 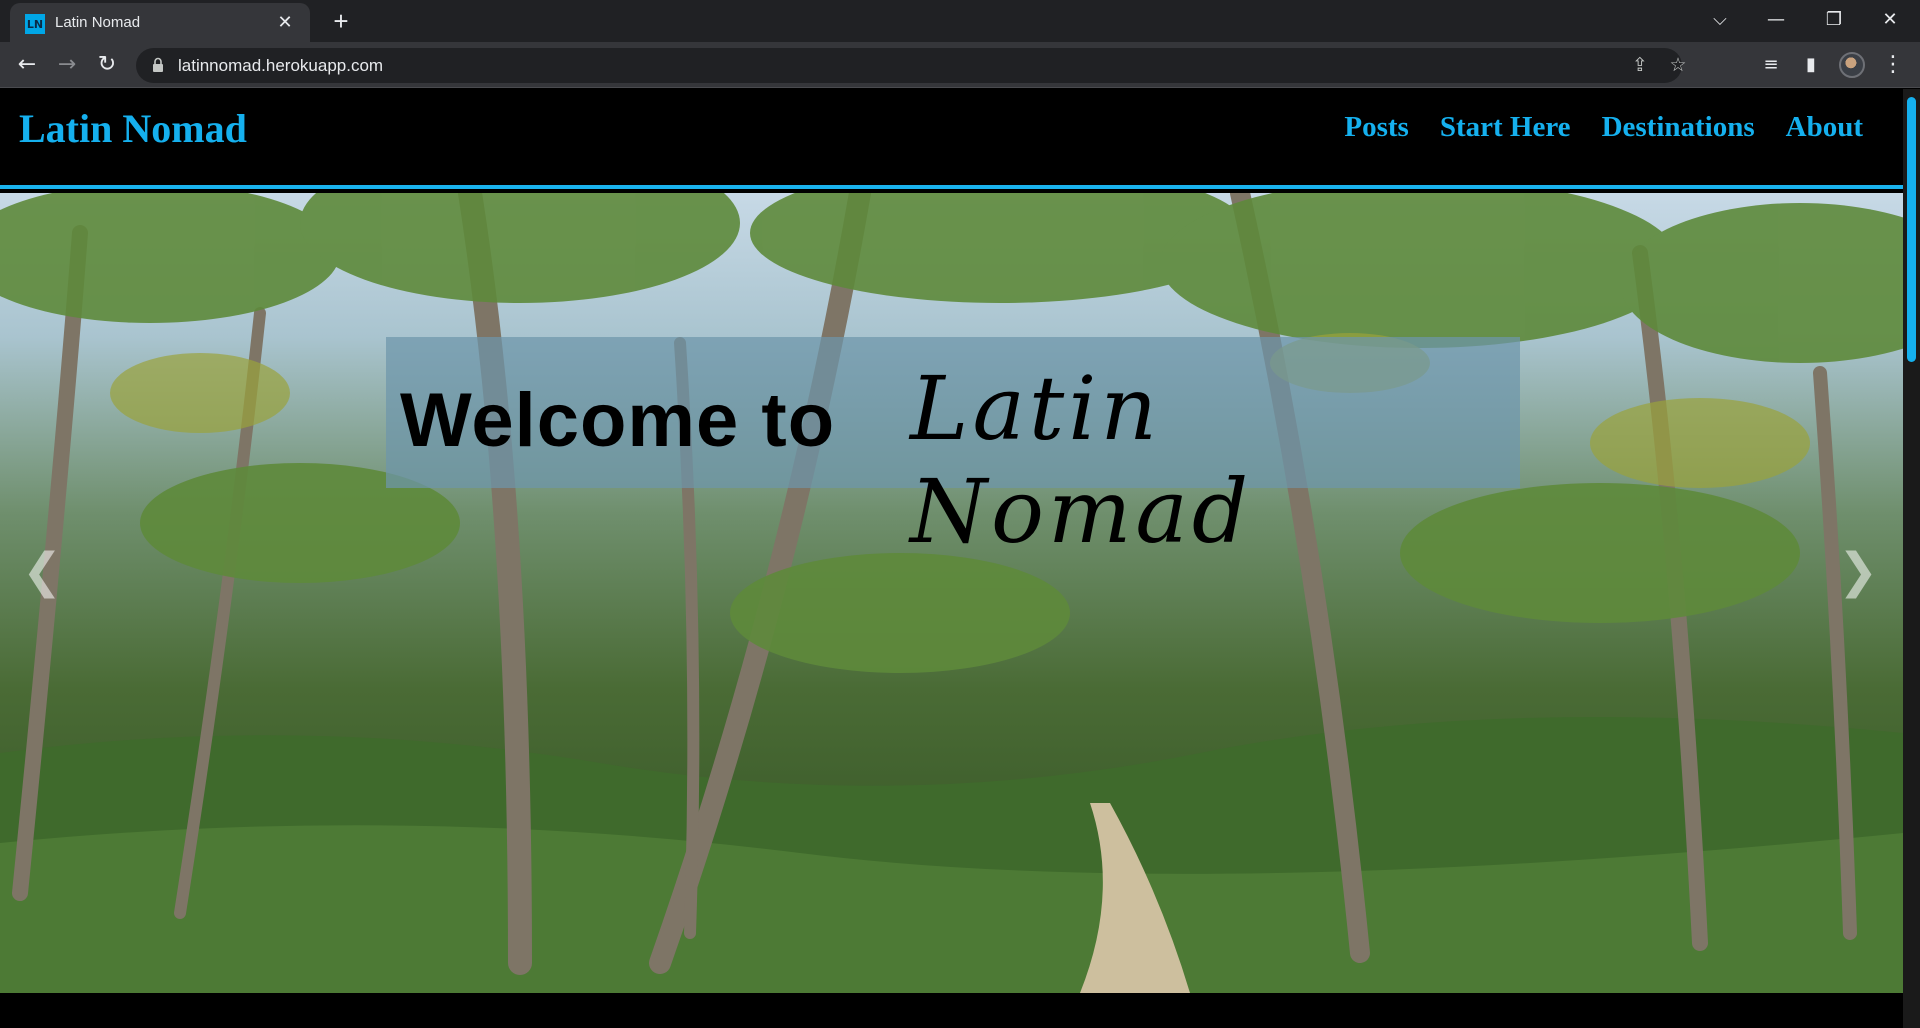 What do you see at coordinates (1376, 127) in the screenshot?
I see `nav-link-posts: Posts` at bounding box center [1376, 127].